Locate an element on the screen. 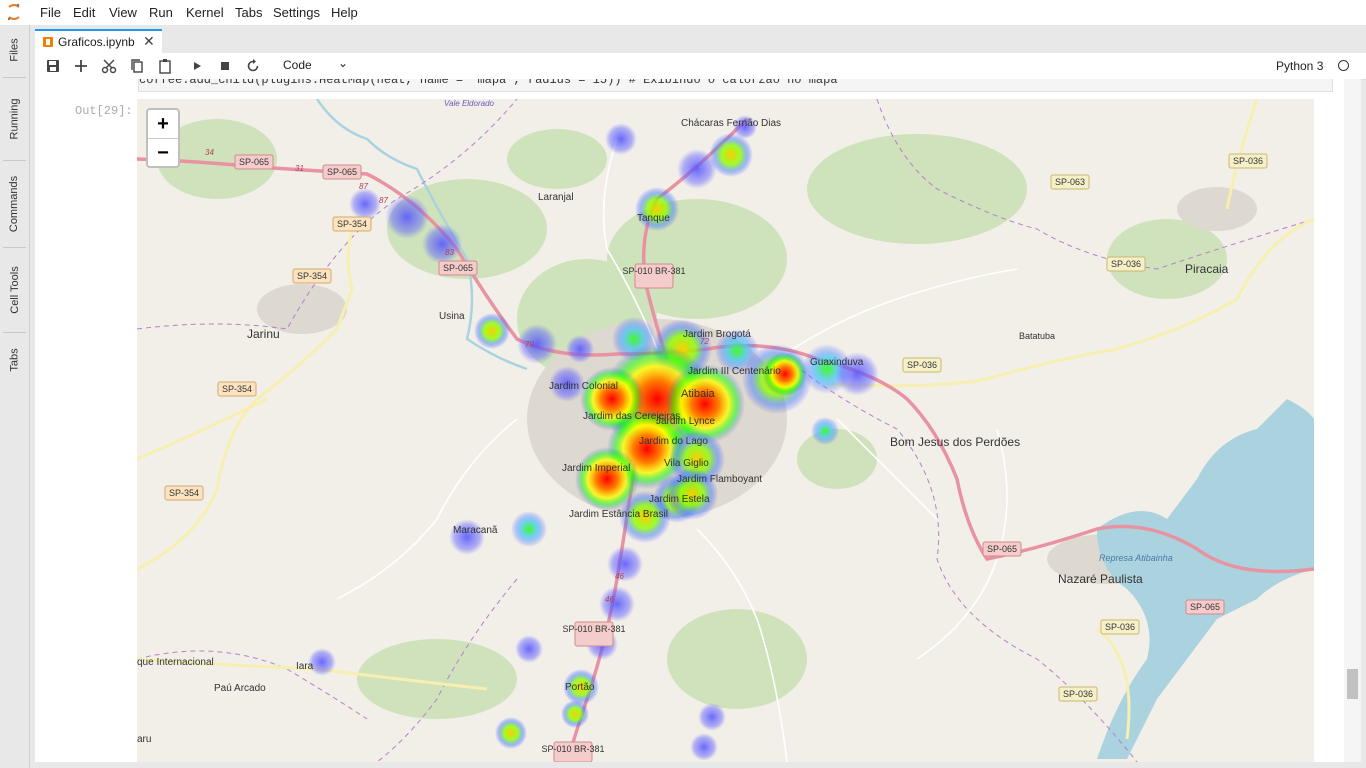  output-prompt: Out[29]: is located at coordinates (104, 111).